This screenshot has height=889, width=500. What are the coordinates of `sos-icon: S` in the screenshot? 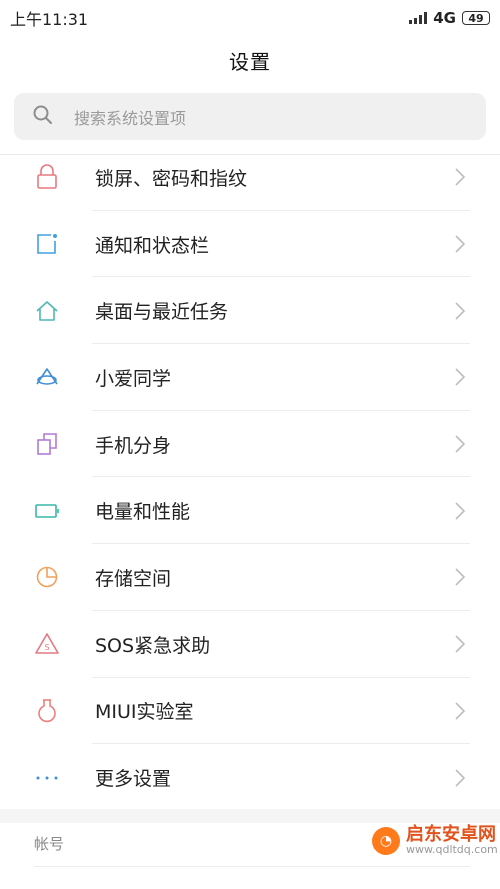 It's located at (47, 644).